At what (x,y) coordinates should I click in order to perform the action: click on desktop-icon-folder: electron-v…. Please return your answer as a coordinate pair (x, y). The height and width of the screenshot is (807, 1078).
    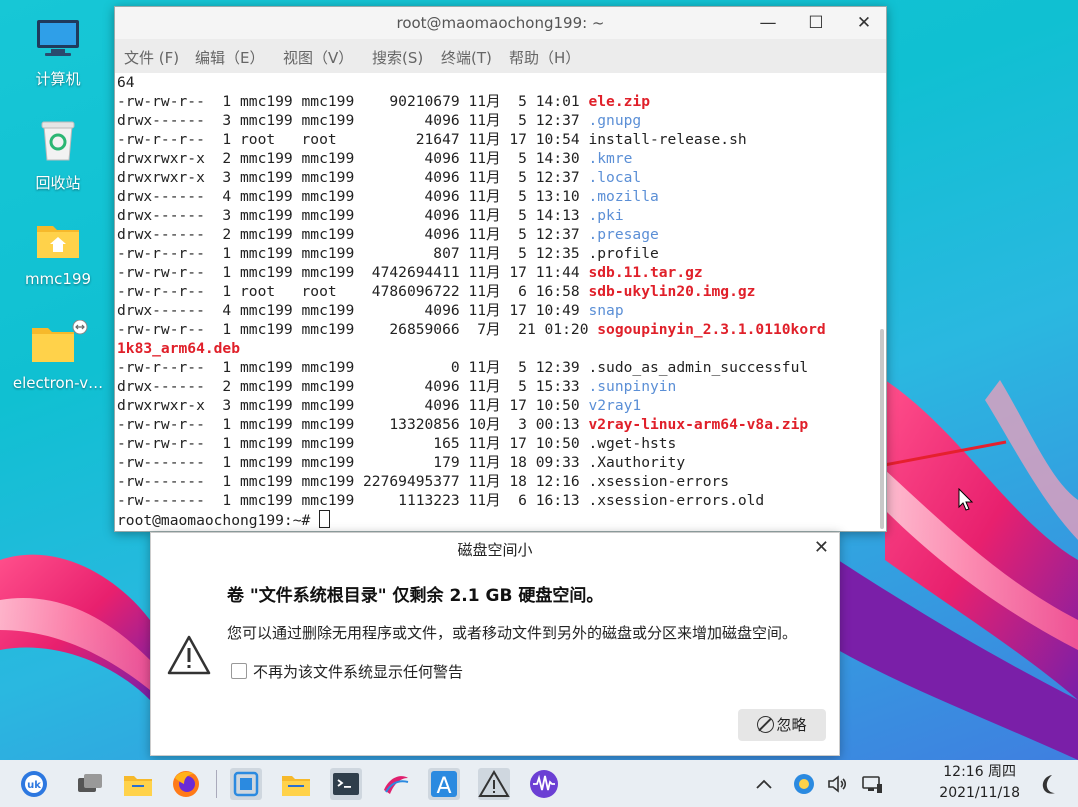
    Looking at the image, I should click on (58, 355).